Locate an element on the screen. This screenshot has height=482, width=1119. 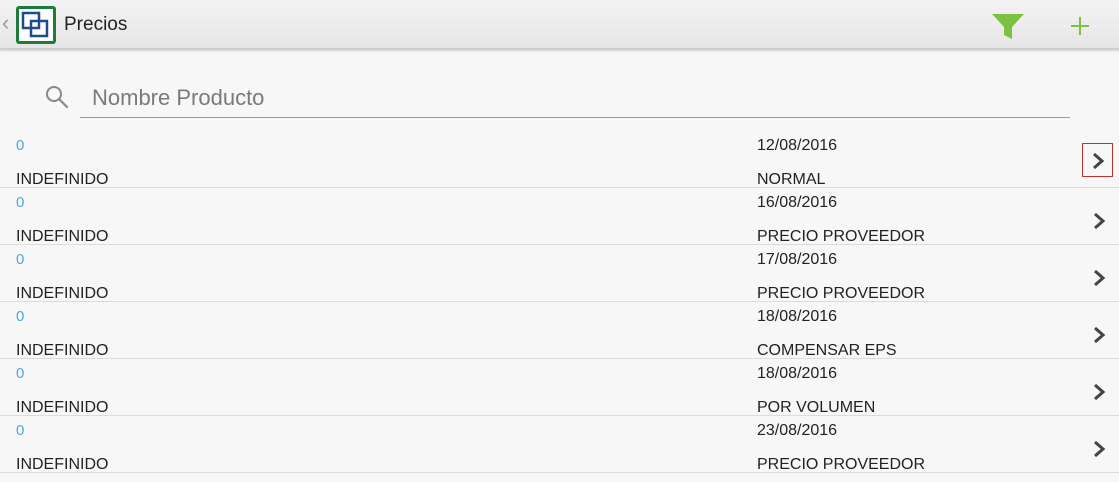
item-price-type: POR VOLUMEN is located at coordinates (816, 407).